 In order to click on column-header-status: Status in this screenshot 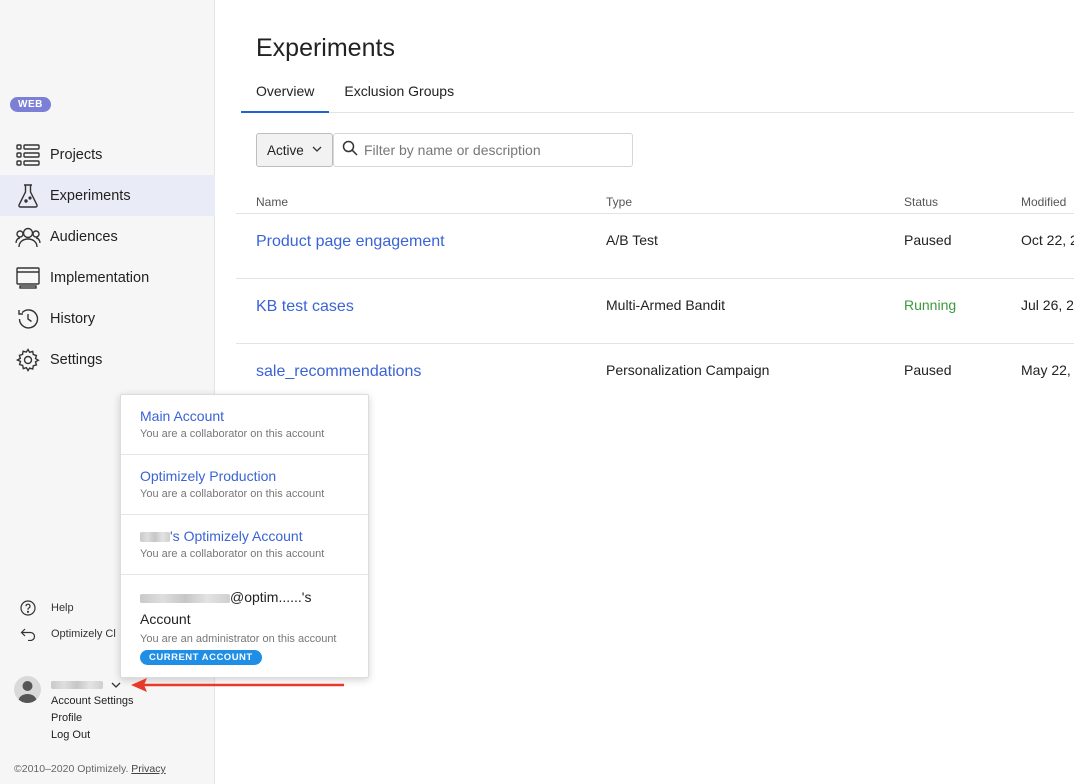, I will do `click(921, 202)`.